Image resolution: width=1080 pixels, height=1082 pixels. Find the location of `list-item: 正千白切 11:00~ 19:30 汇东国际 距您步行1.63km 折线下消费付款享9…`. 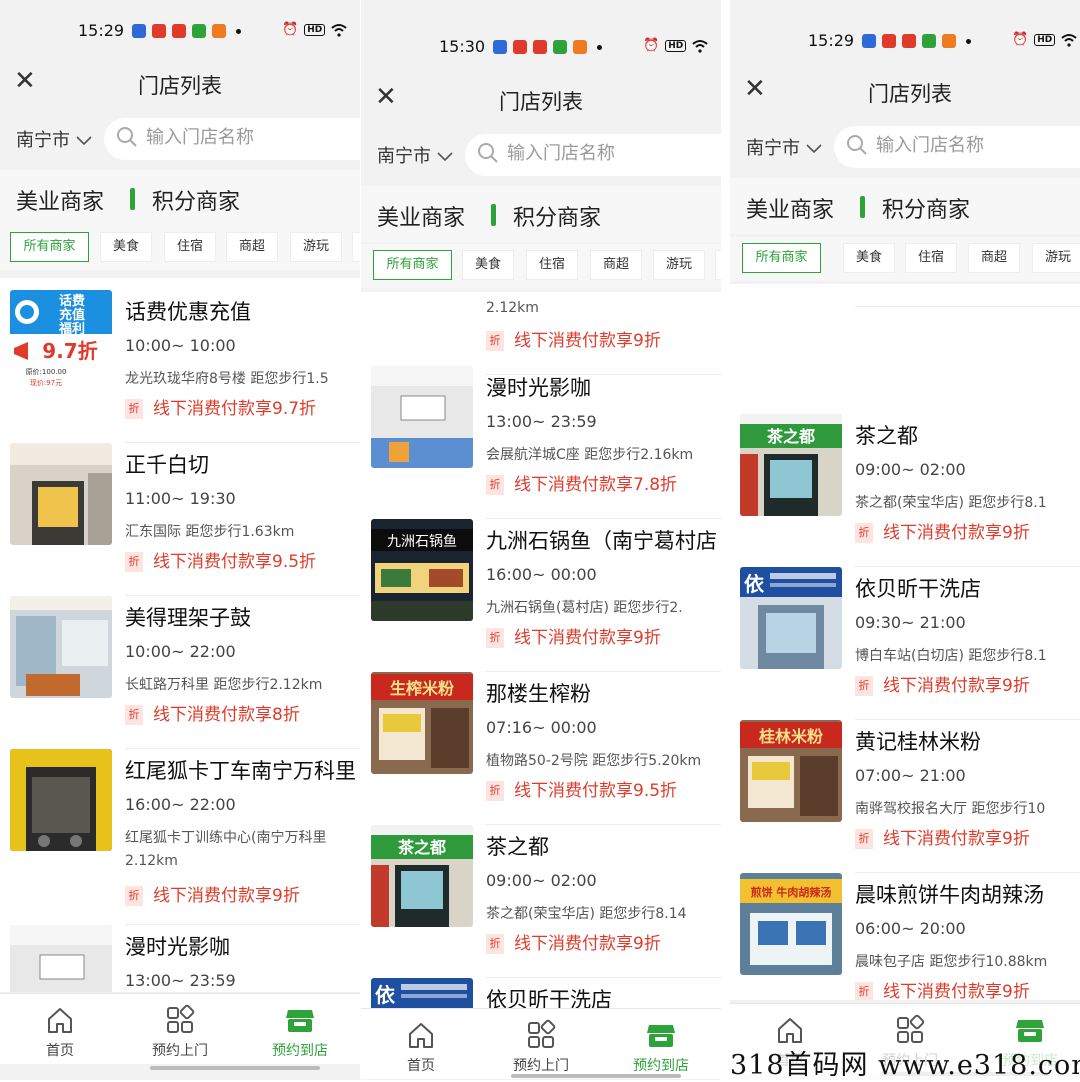

list-item: 正千白切 11:00~ 19:30 汇东国际 距您步行1.63km 折线下消费付款享9… is located at coordinates (180, 519).